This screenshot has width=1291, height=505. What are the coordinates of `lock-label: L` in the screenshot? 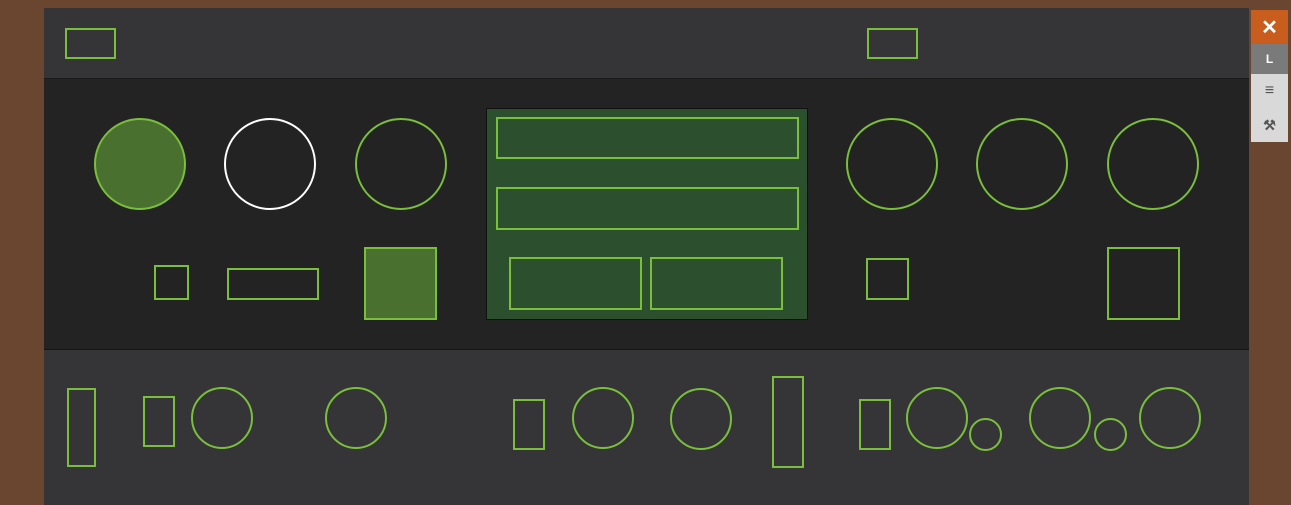 It's located at (1269, 59).